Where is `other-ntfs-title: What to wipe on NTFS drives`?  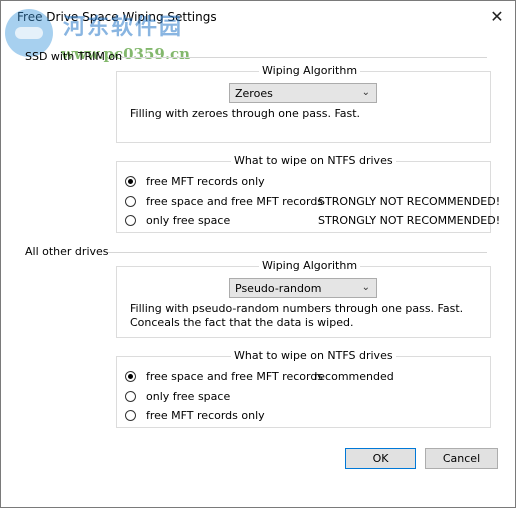 other-ntfs-title: What to wipe on NTFS drives is located at coordinates (313, 355).